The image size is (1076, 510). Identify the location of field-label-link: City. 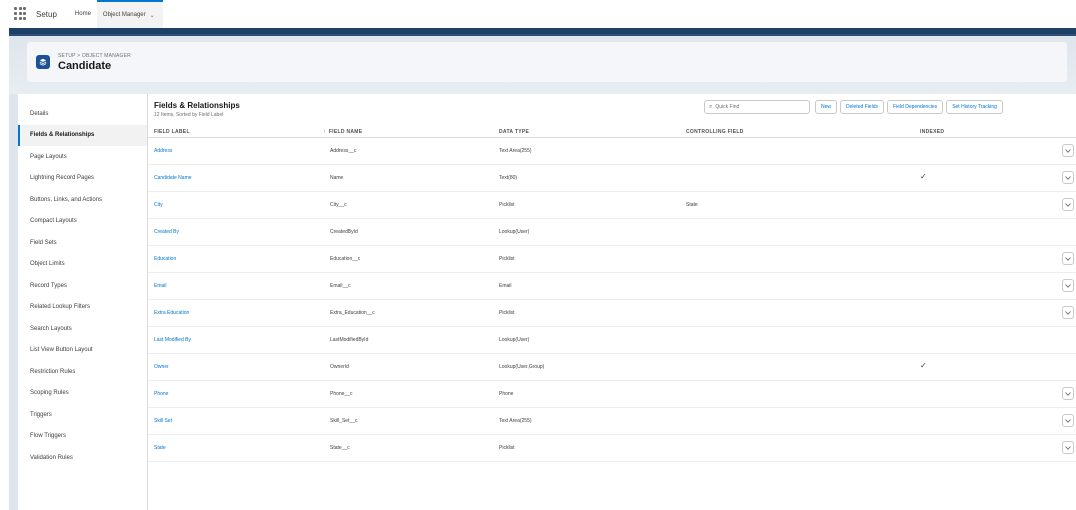
(158, 205).